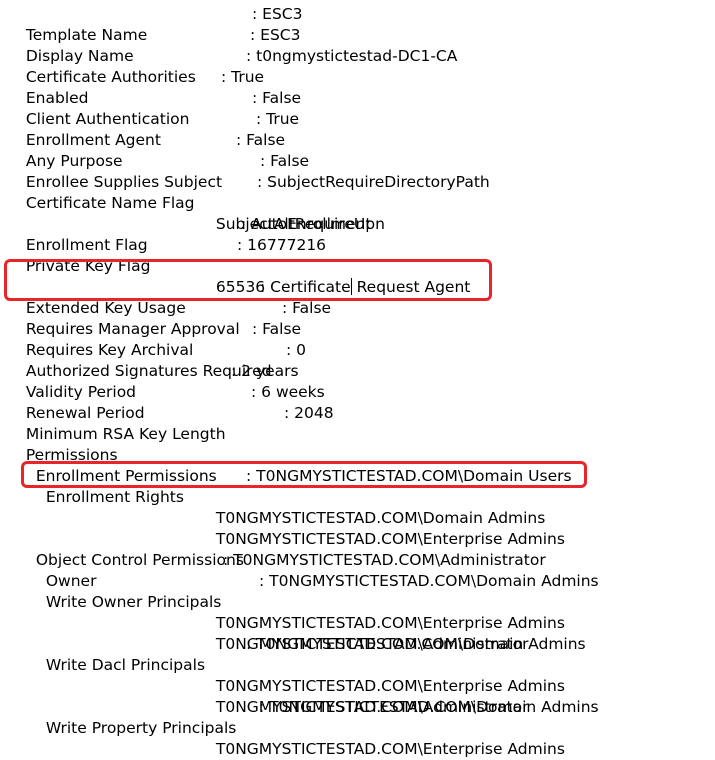 The image size is (715, 760). I want to click on row-minimum-rsa-key-length: Minimum RSA Key Length : 2048, so click(175, 423).